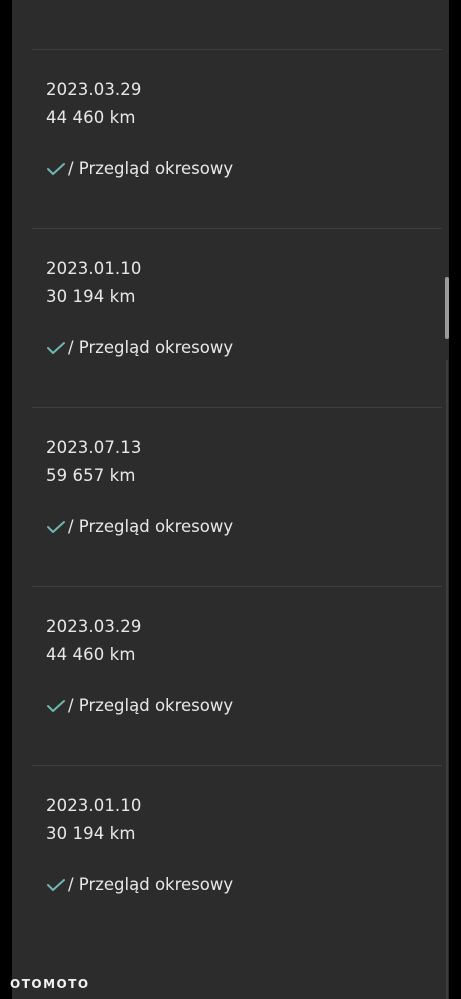 Image resolution: width=461 pixels, height=999 pixels. I want to click on inspection-mileage: 59 657 km, so click(91, 475).